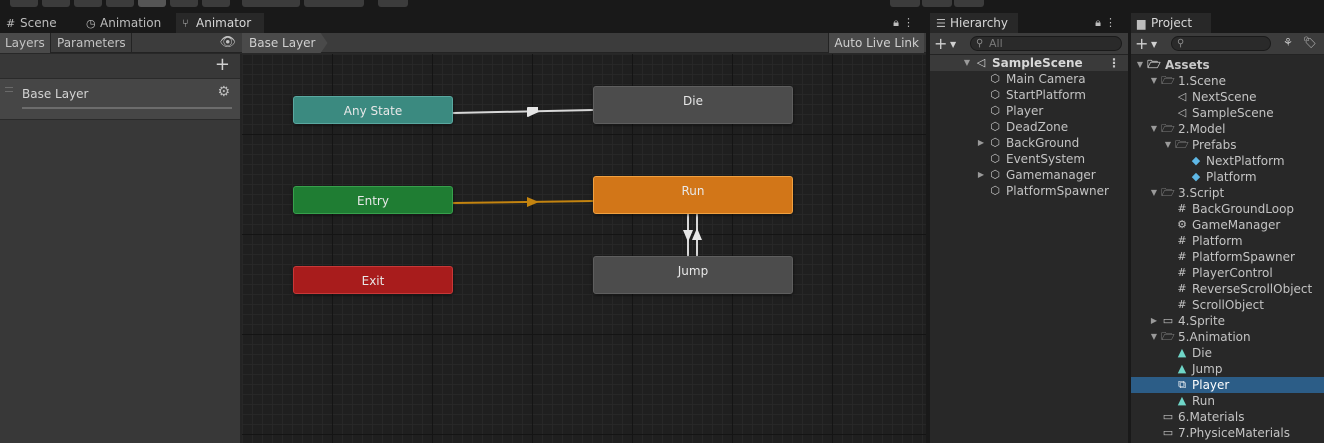  What do you see at coordinates (227, 42) in the screenshot?
I see `eye-icon: 👁︎` at bounding box center [227, 42].